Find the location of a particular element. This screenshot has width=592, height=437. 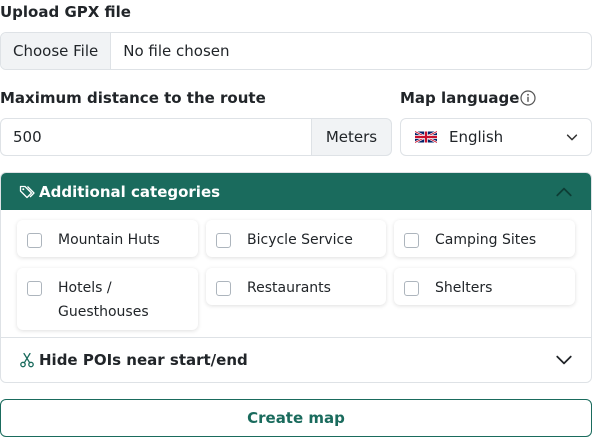

hide-pois-header: Hide POIs near start/end is located at coordinates (296, 360).